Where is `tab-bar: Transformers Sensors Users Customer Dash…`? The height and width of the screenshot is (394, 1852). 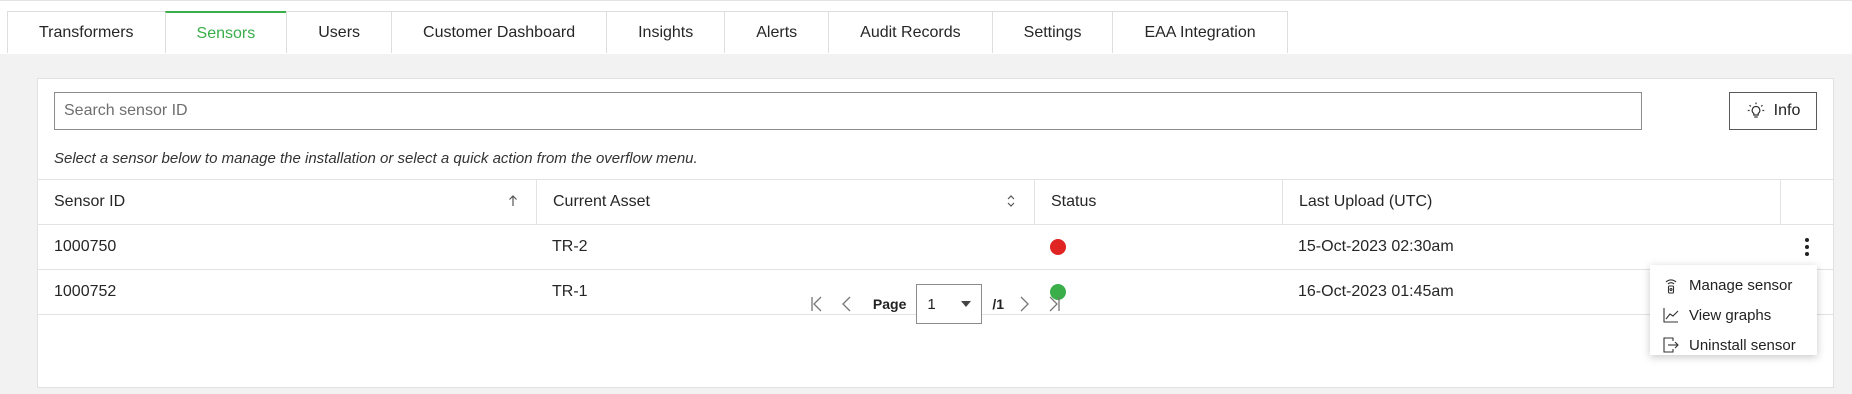
tab-bar: Transformers Sensors Users Customer Dash… is located at coordinates (926, 27).